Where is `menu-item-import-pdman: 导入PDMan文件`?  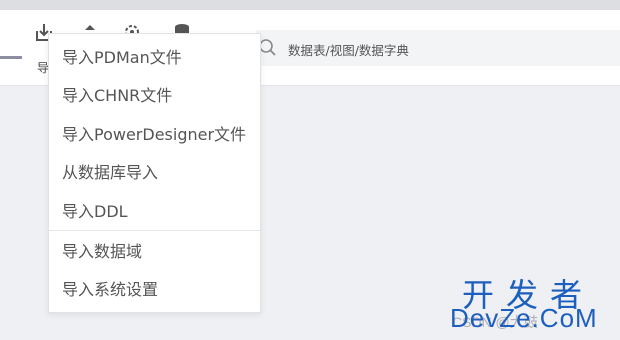
menu-item-import-pdman: 导入PDMan文件 is located at coordinates (154, 58).